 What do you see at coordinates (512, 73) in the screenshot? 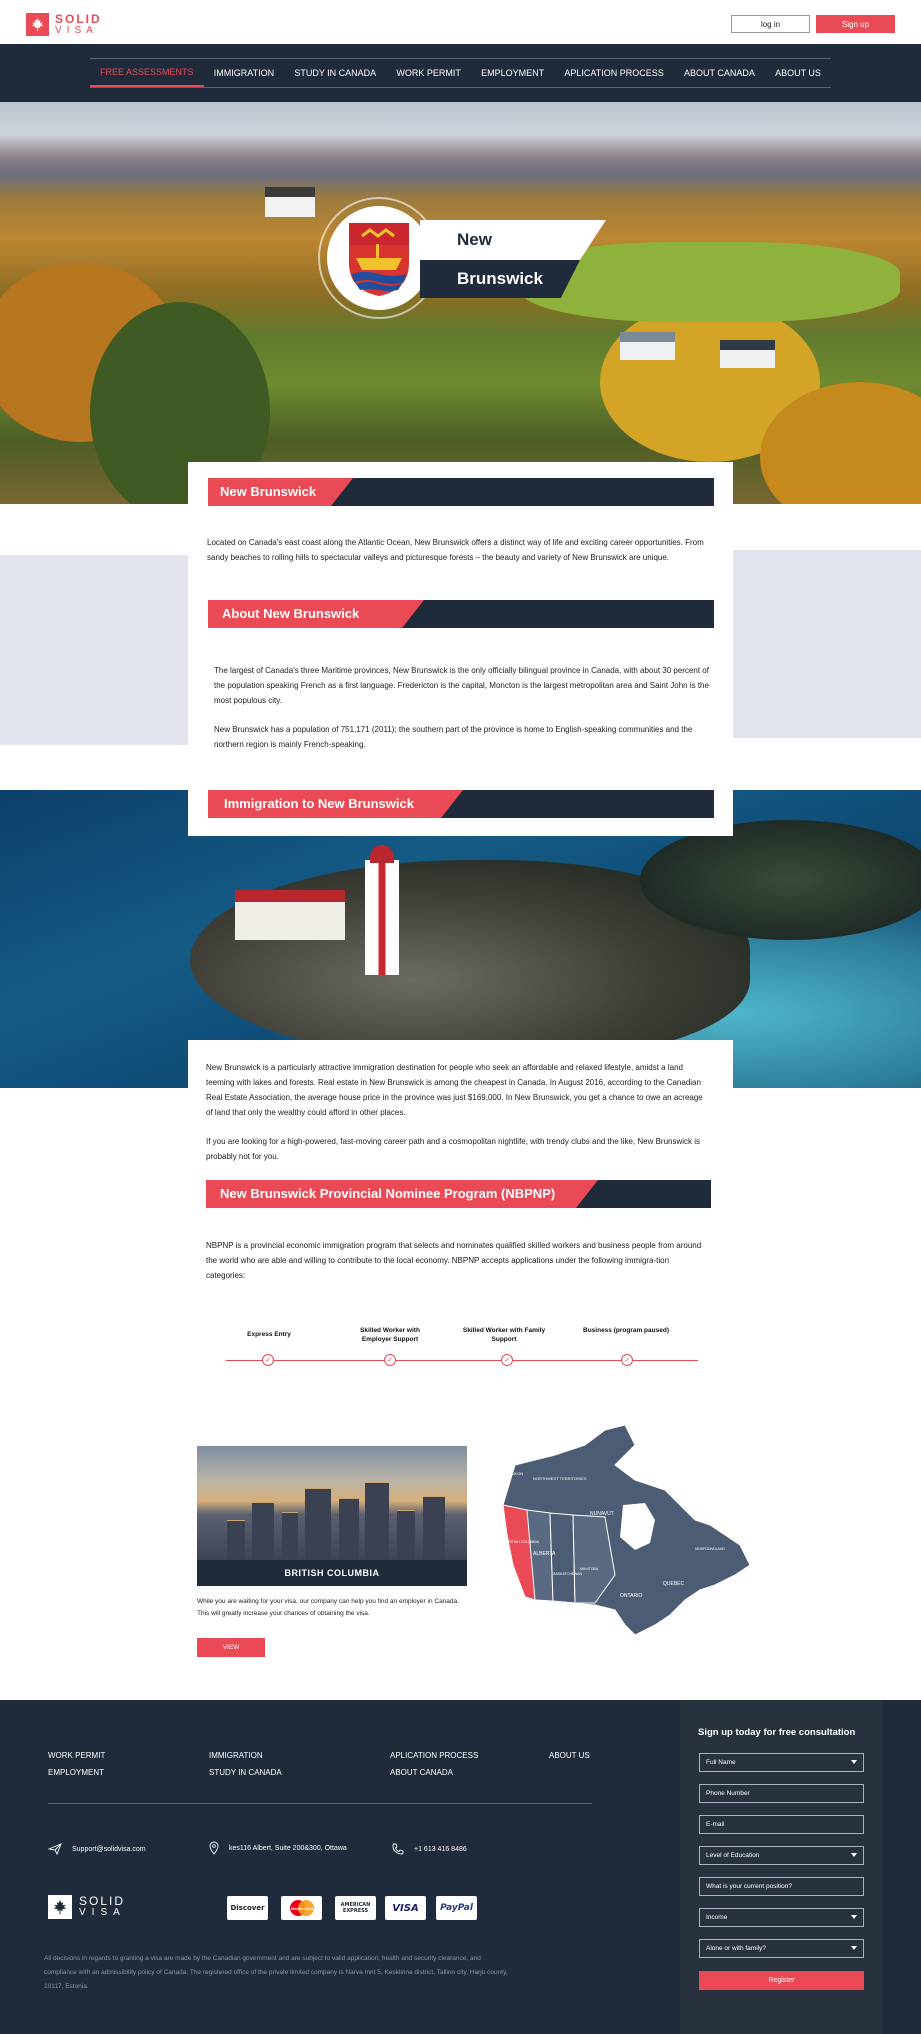
I see `nav-item-employment: EMPLOYMENT` at bounding box center [512, 73].